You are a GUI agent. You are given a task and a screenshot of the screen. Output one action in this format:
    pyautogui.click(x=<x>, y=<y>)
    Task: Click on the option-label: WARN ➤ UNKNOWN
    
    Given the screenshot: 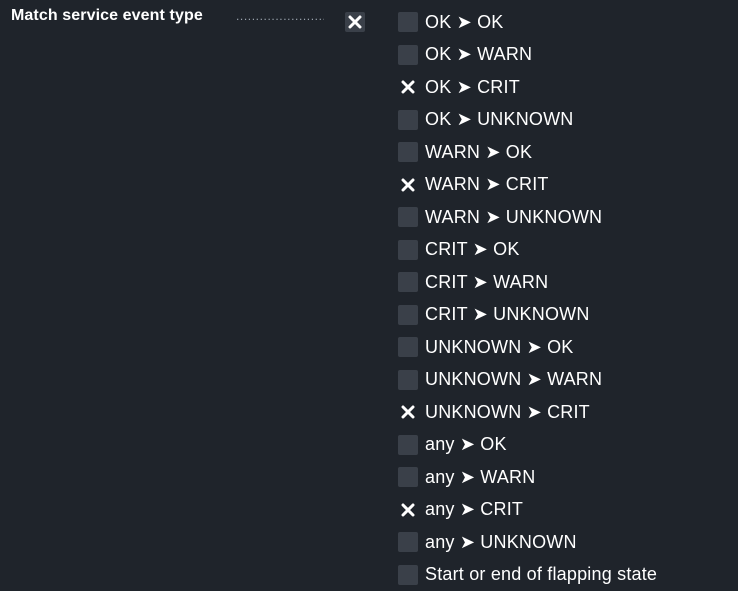 What is the action you would take?
    pyautogui.click(x=513, y=217)
    